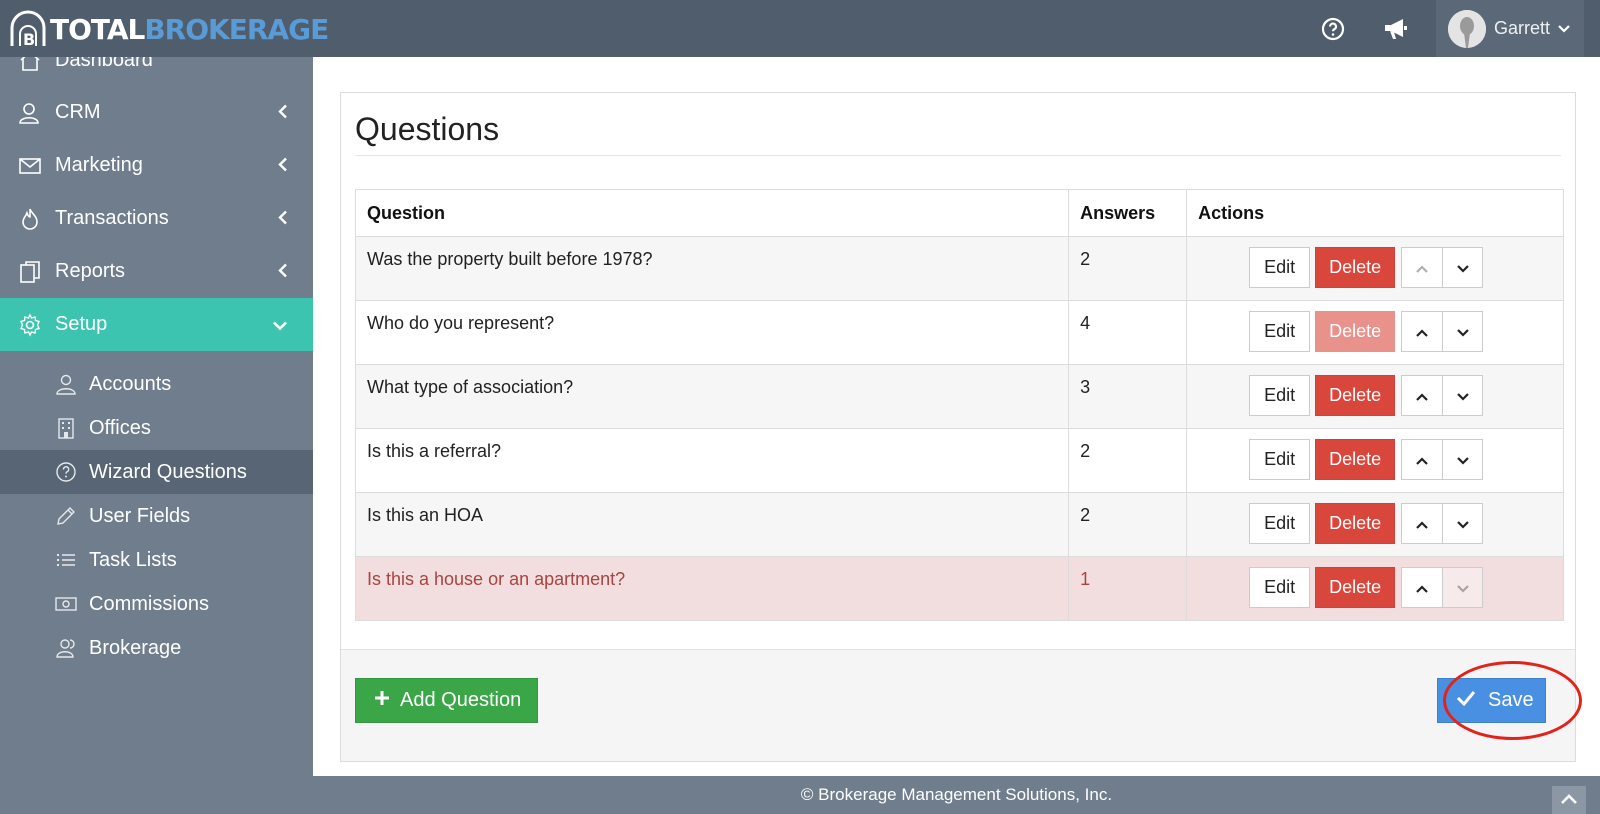 The width and height of the screenshot is (1600, 814). Describe the element at coordinates (149, 603) in the screenshot. I see `sidebar-subitem-label: Commissions` at that location.